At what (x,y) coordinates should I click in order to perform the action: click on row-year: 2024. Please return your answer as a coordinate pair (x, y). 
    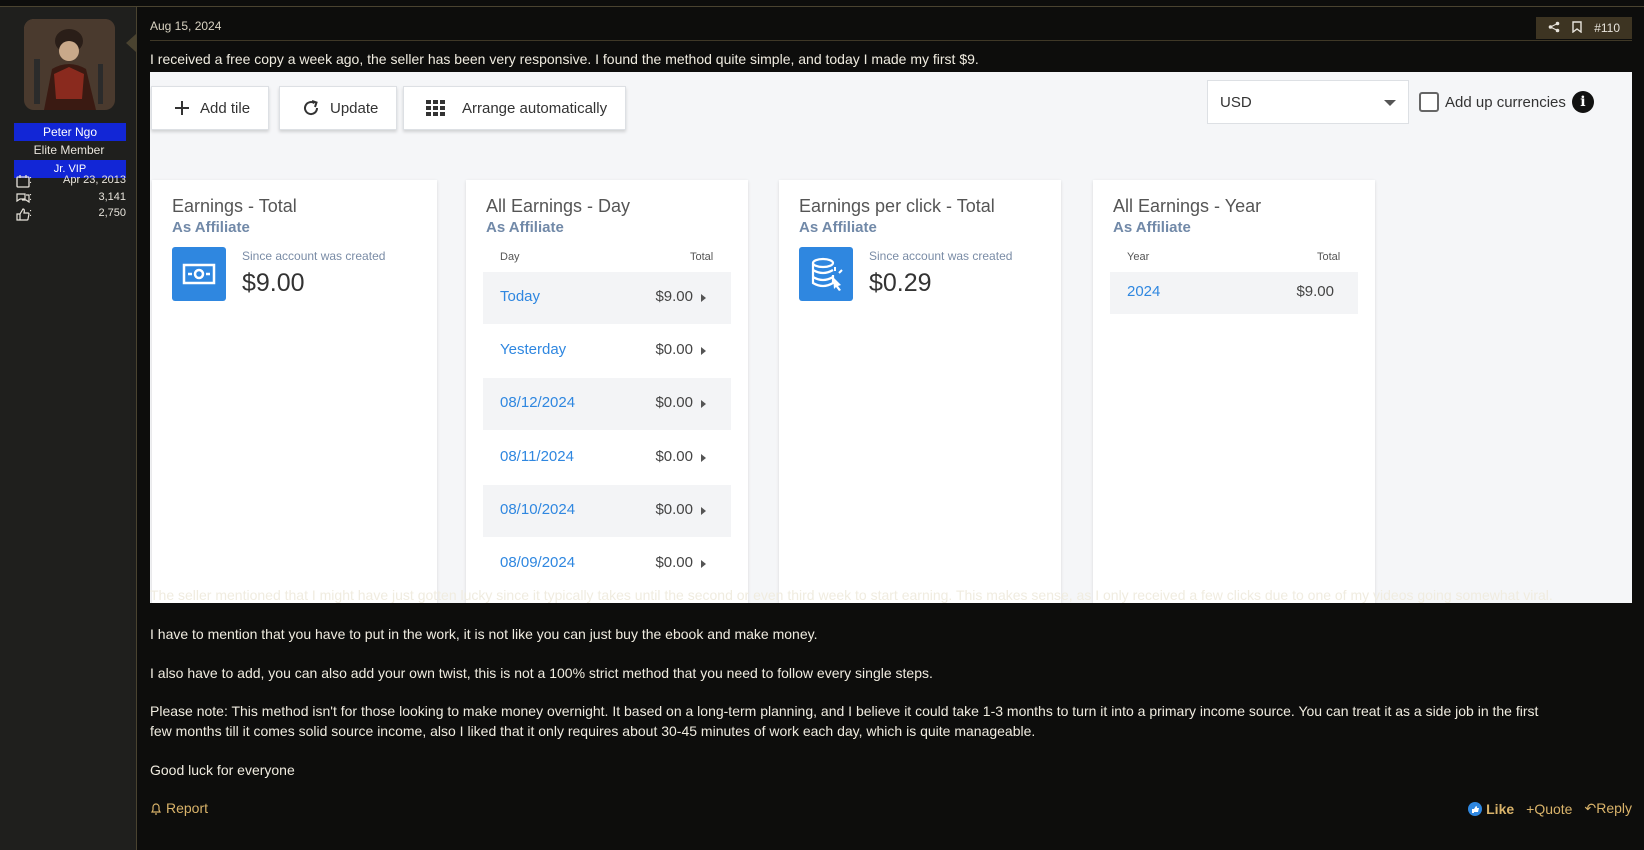
    Looking at the image, I should click on (1144, 291).